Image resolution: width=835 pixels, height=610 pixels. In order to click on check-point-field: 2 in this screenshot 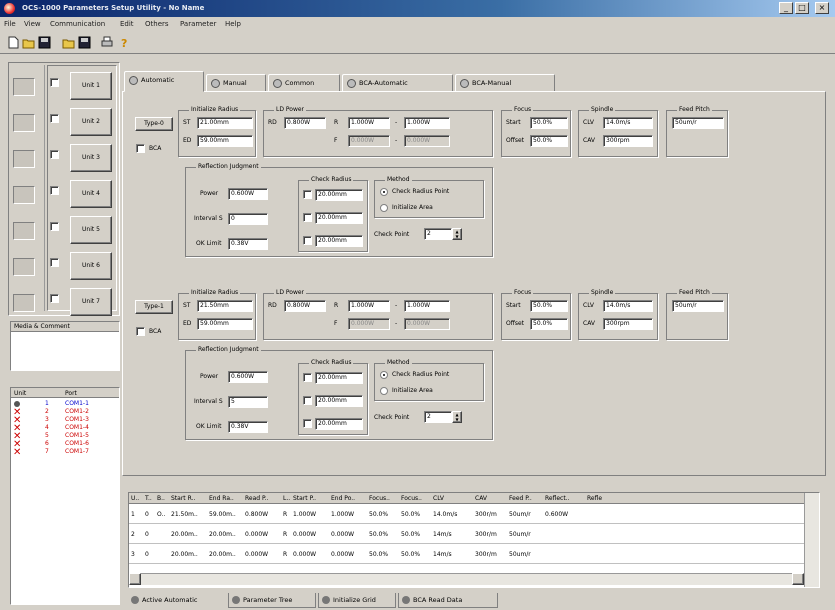, I will do `click(438, 234)`.